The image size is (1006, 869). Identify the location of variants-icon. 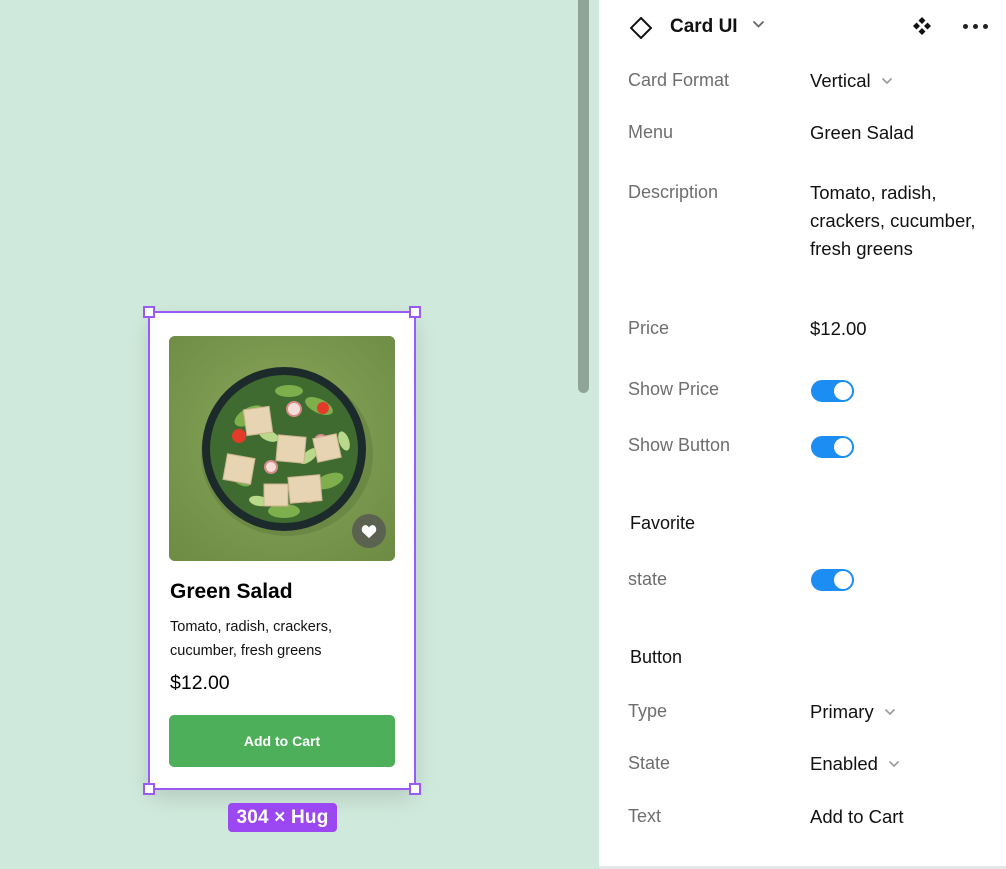
(922, 26).